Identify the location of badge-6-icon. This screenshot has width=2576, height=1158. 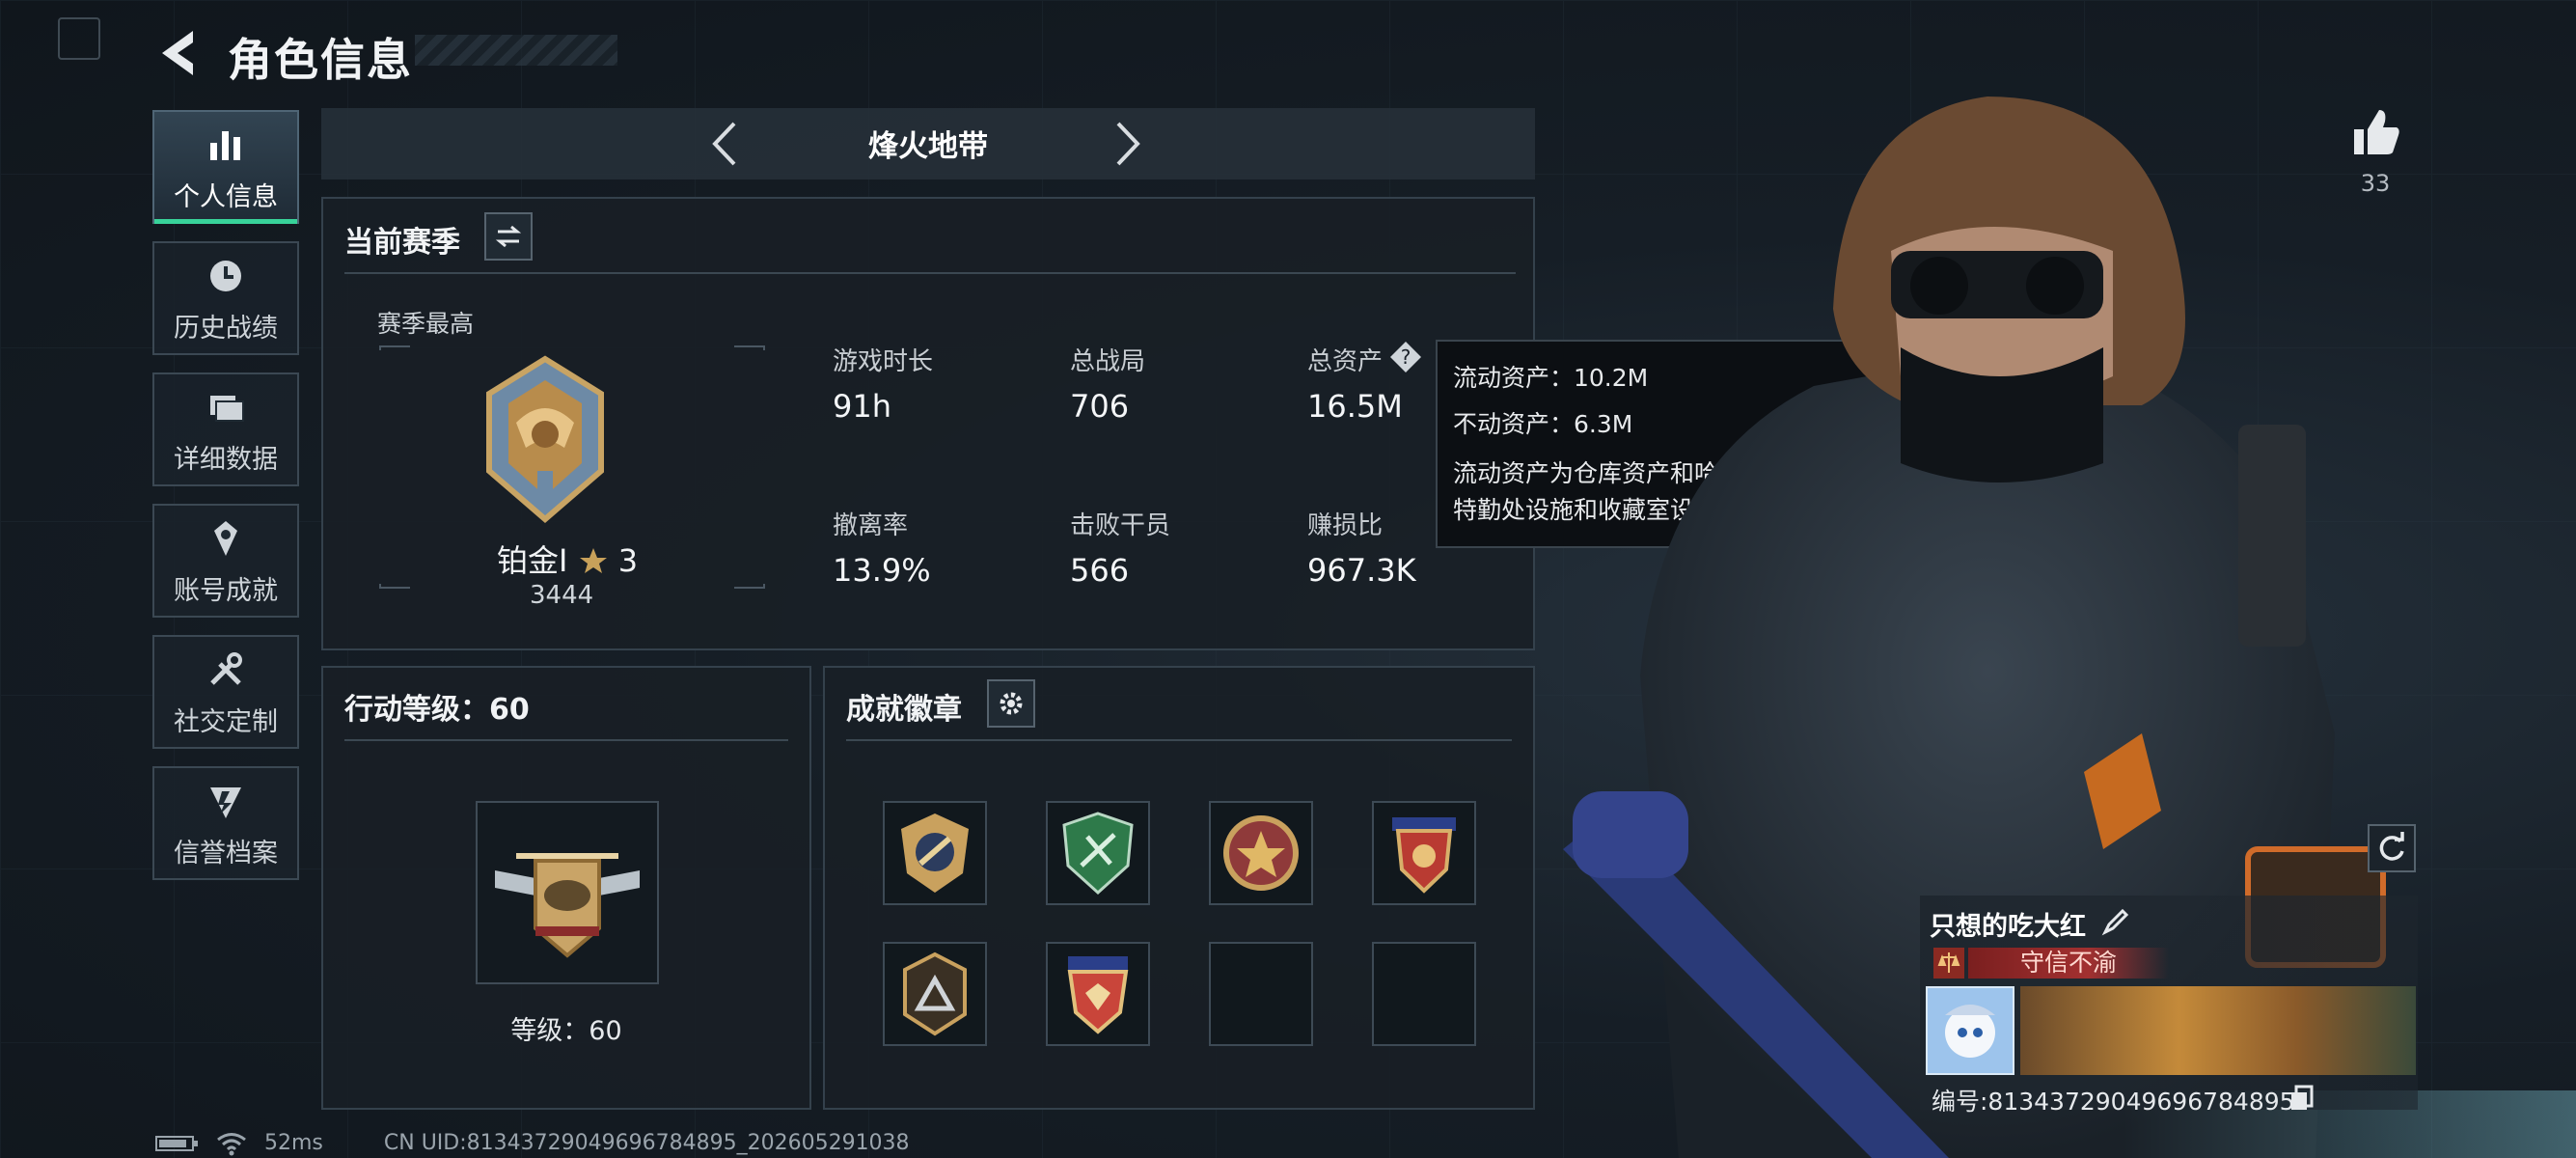
(1098, 995).